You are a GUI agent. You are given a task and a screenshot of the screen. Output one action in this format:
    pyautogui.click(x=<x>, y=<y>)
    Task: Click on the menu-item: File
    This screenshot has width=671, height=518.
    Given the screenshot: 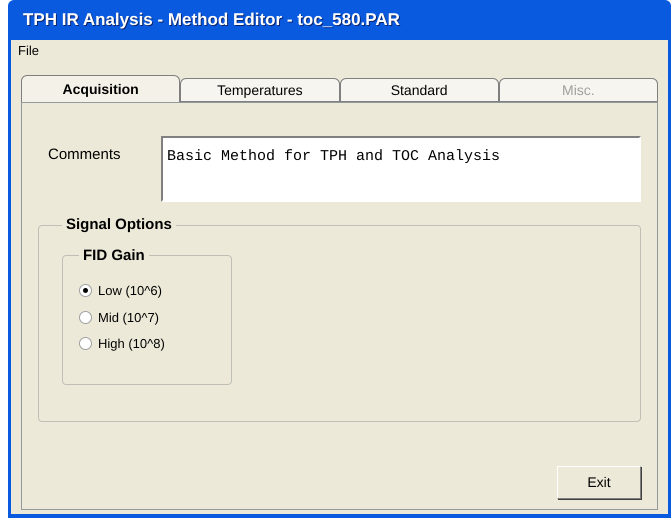 What is the action you would take?
    pyautogui.click(x=28, y=50)
    